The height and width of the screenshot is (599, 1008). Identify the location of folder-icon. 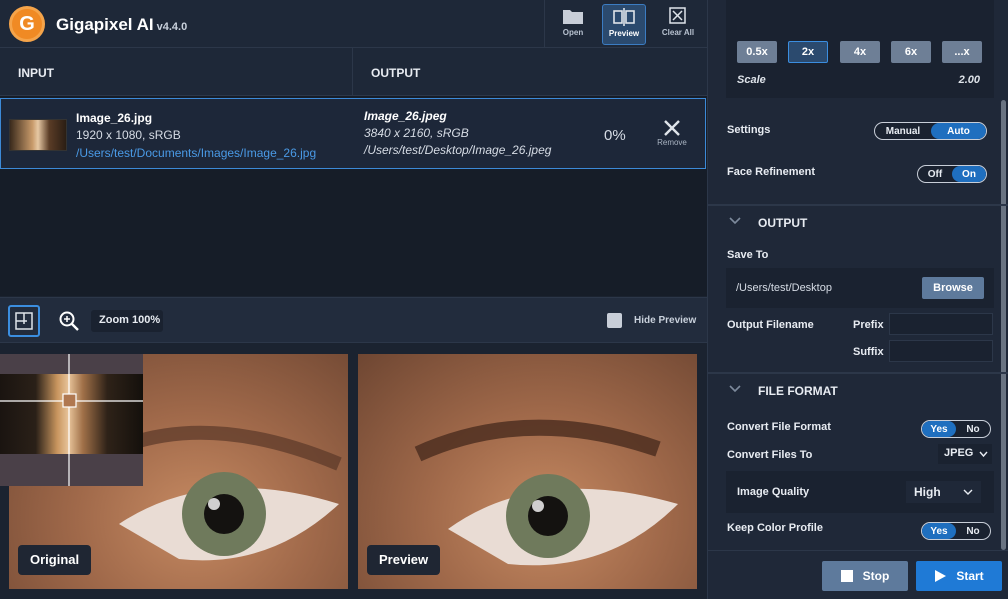
(573, 17).